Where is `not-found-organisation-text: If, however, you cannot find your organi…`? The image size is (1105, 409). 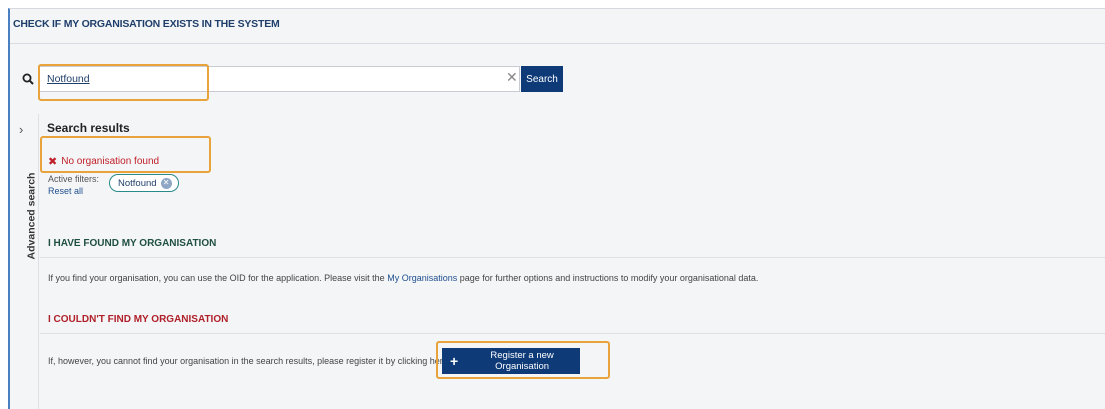
not-found-organisation-text: If, however, you cannot find your organi… is located at coordinates (248, 361).